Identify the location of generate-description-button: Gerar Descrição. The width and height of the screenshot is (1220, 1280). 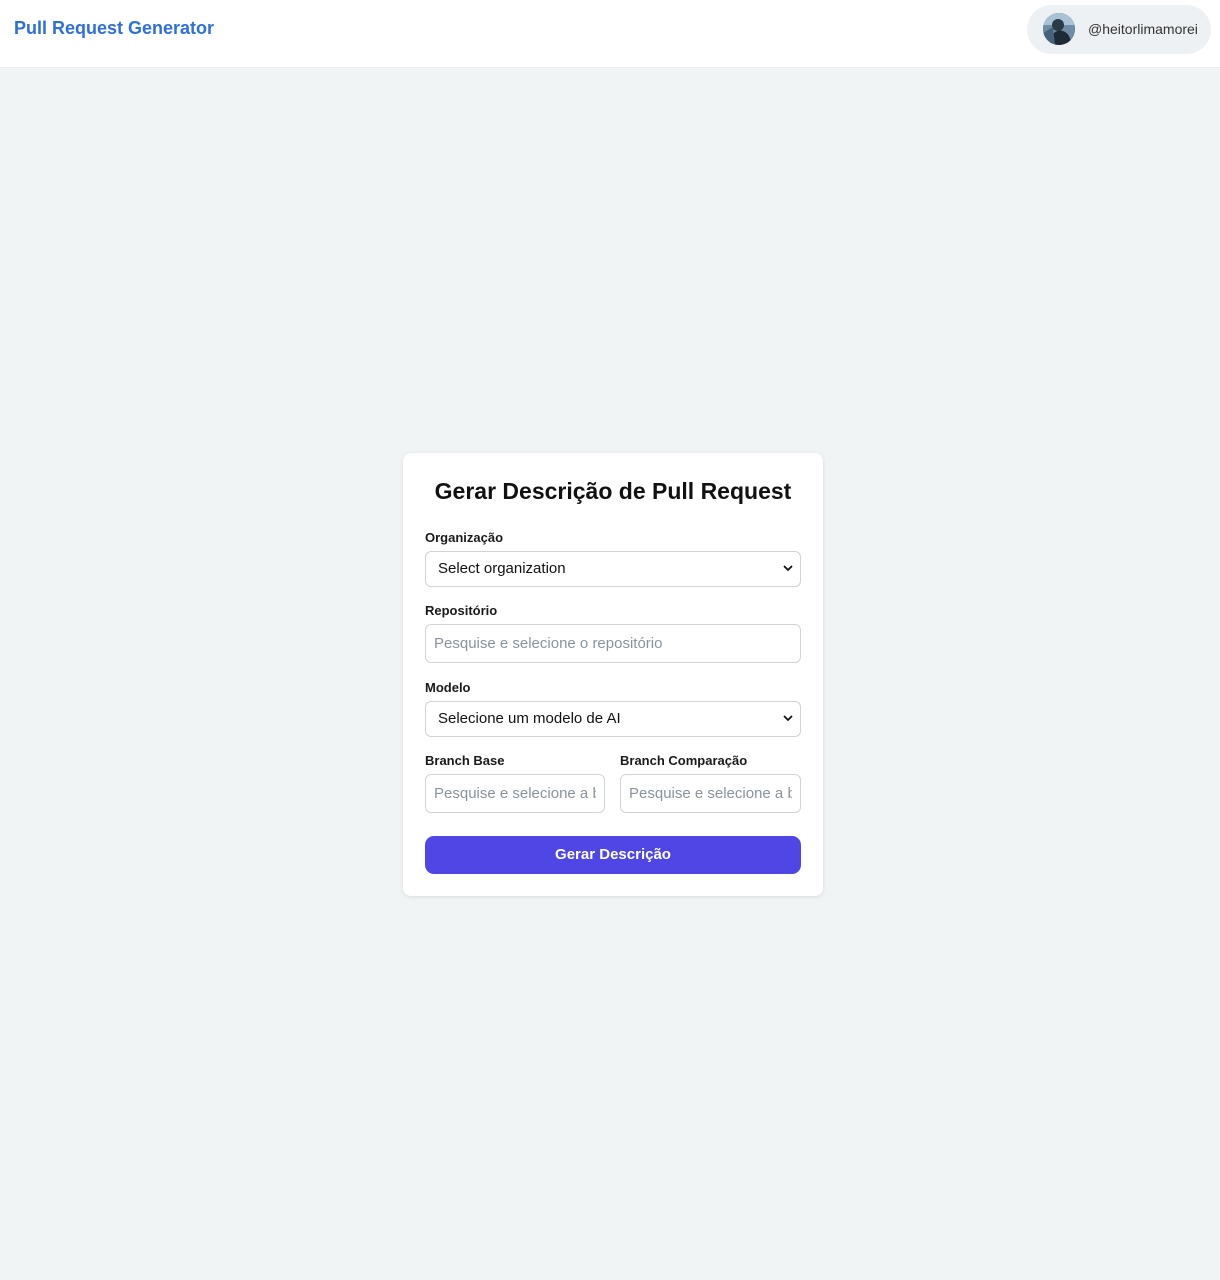
(613, 855).